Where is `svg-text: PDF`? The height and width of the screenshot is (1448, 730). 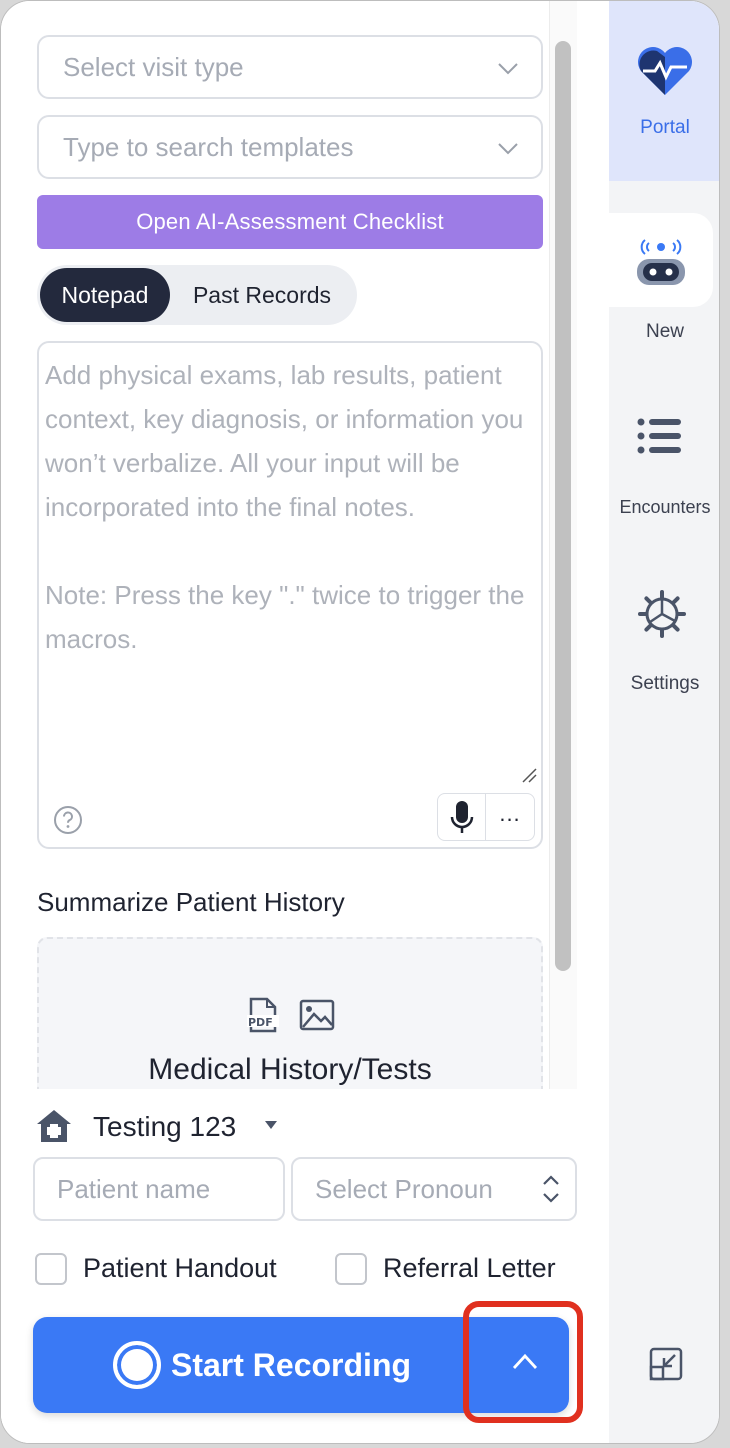 svg-text: PDF is located at coordinates (260, 1022).